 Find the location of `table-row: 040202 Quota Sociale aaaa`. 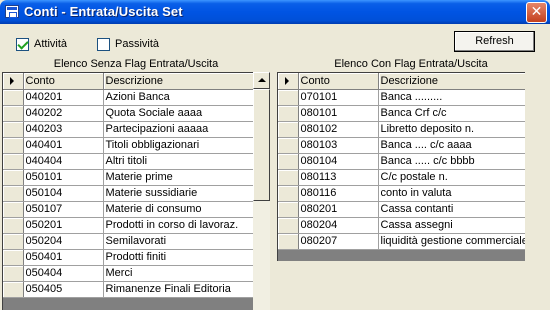

table-row: 040202 Quota Sociale aaaa is located at coordinates (128, 113).